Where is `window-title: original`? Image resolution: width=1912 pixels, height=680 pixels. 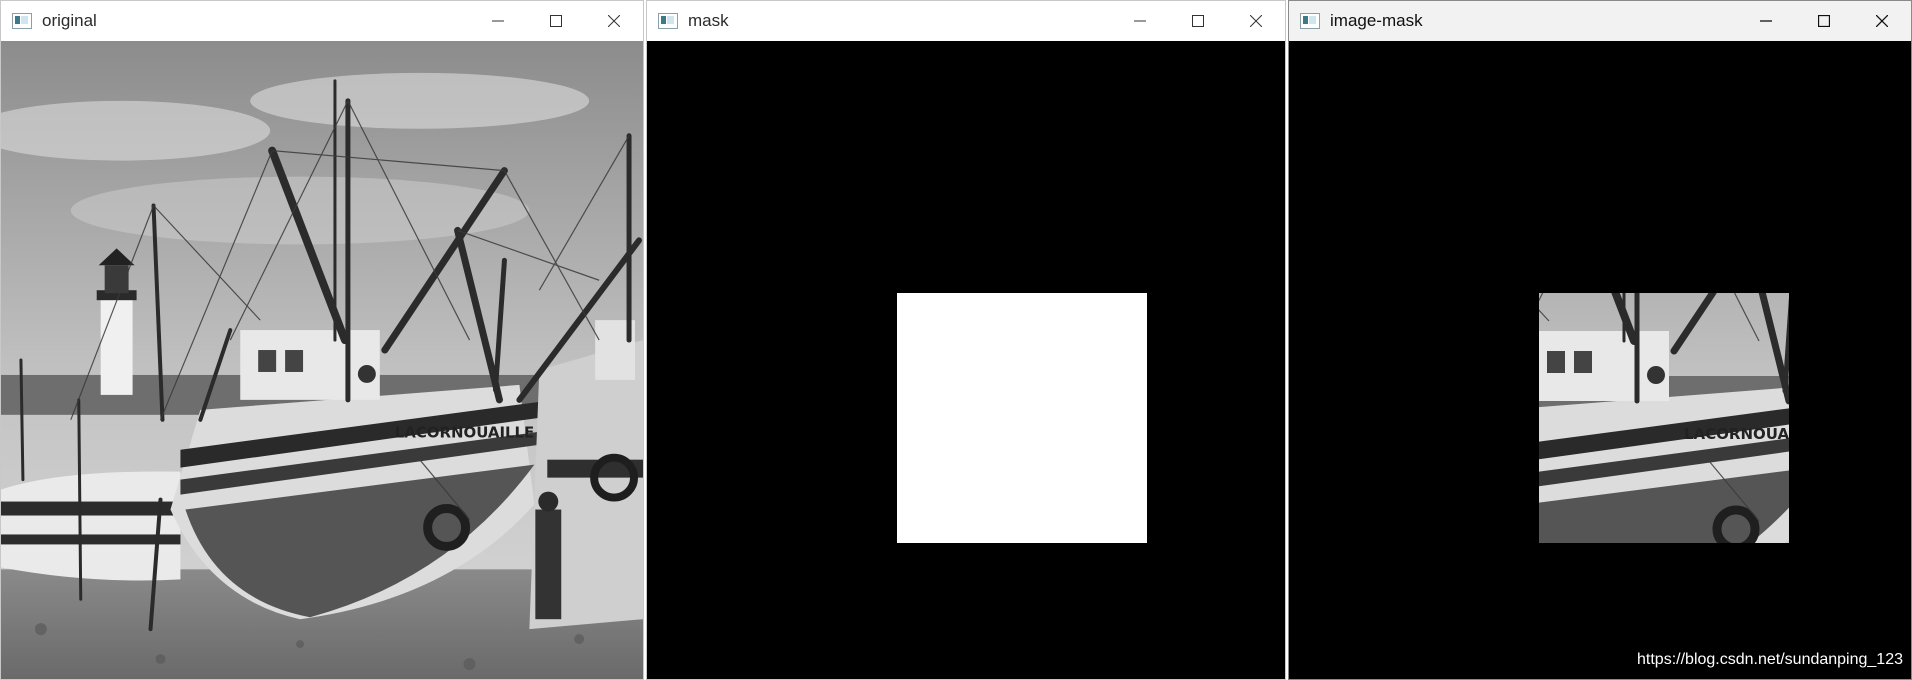 window-title: original is located at coordinates (69, 20).